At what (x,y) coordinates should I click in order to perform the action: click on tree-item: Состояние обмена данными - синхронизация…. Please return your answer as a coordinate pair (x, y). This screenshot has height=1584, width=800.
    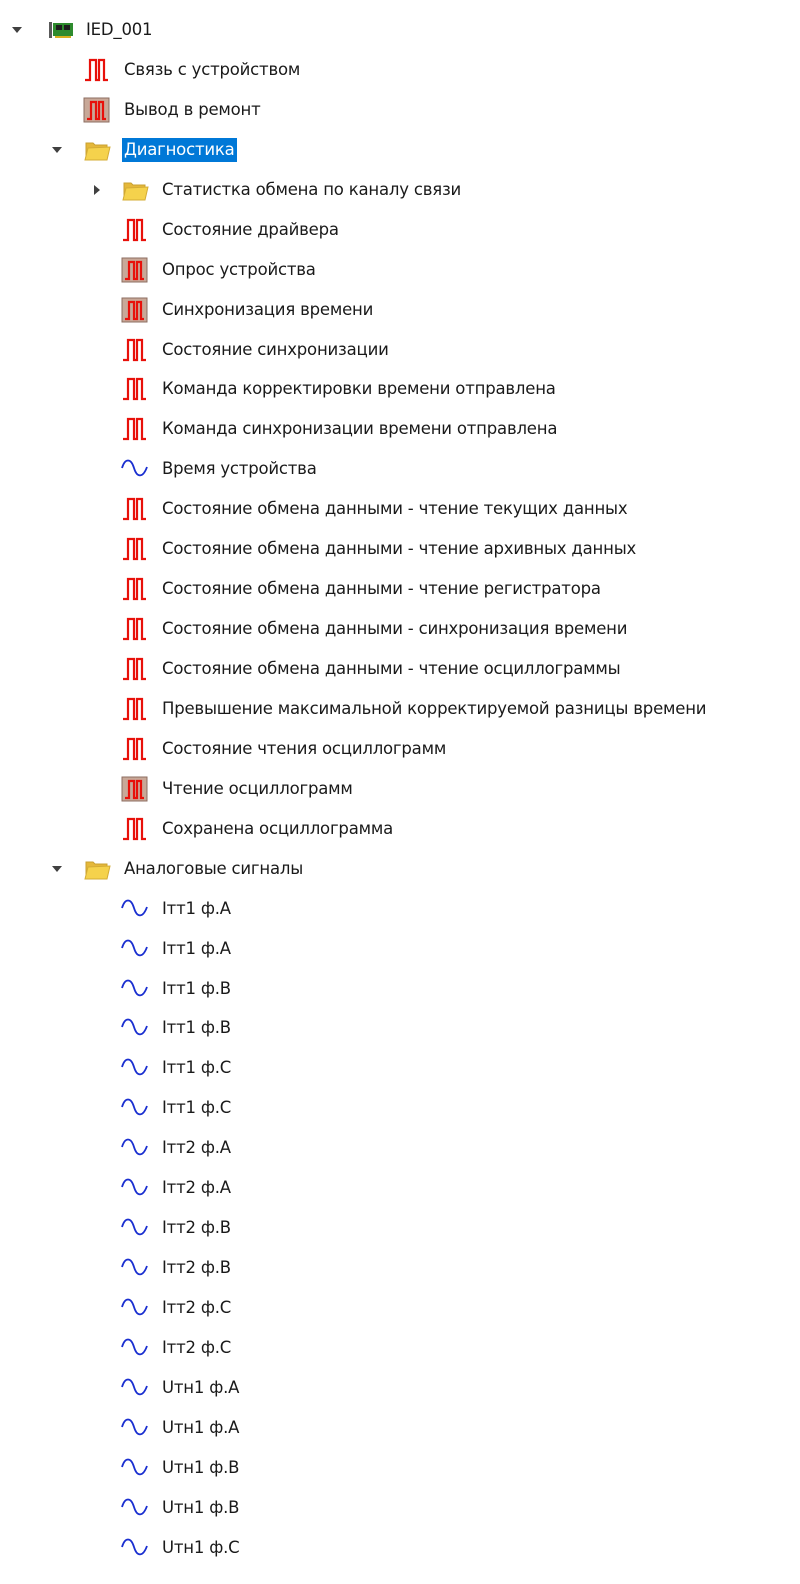
    Looking at the image, I should click on (400, 629).